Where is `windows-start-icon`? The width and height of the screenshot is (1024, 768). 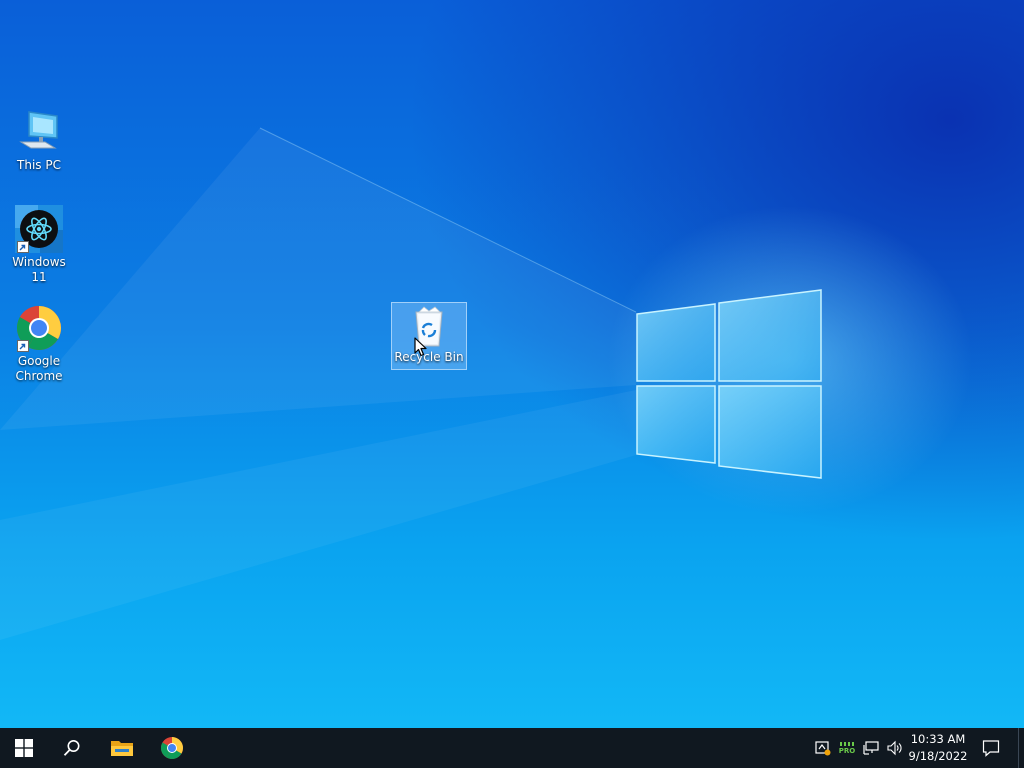
windows-start-icon is located at coordinates (24, 748).